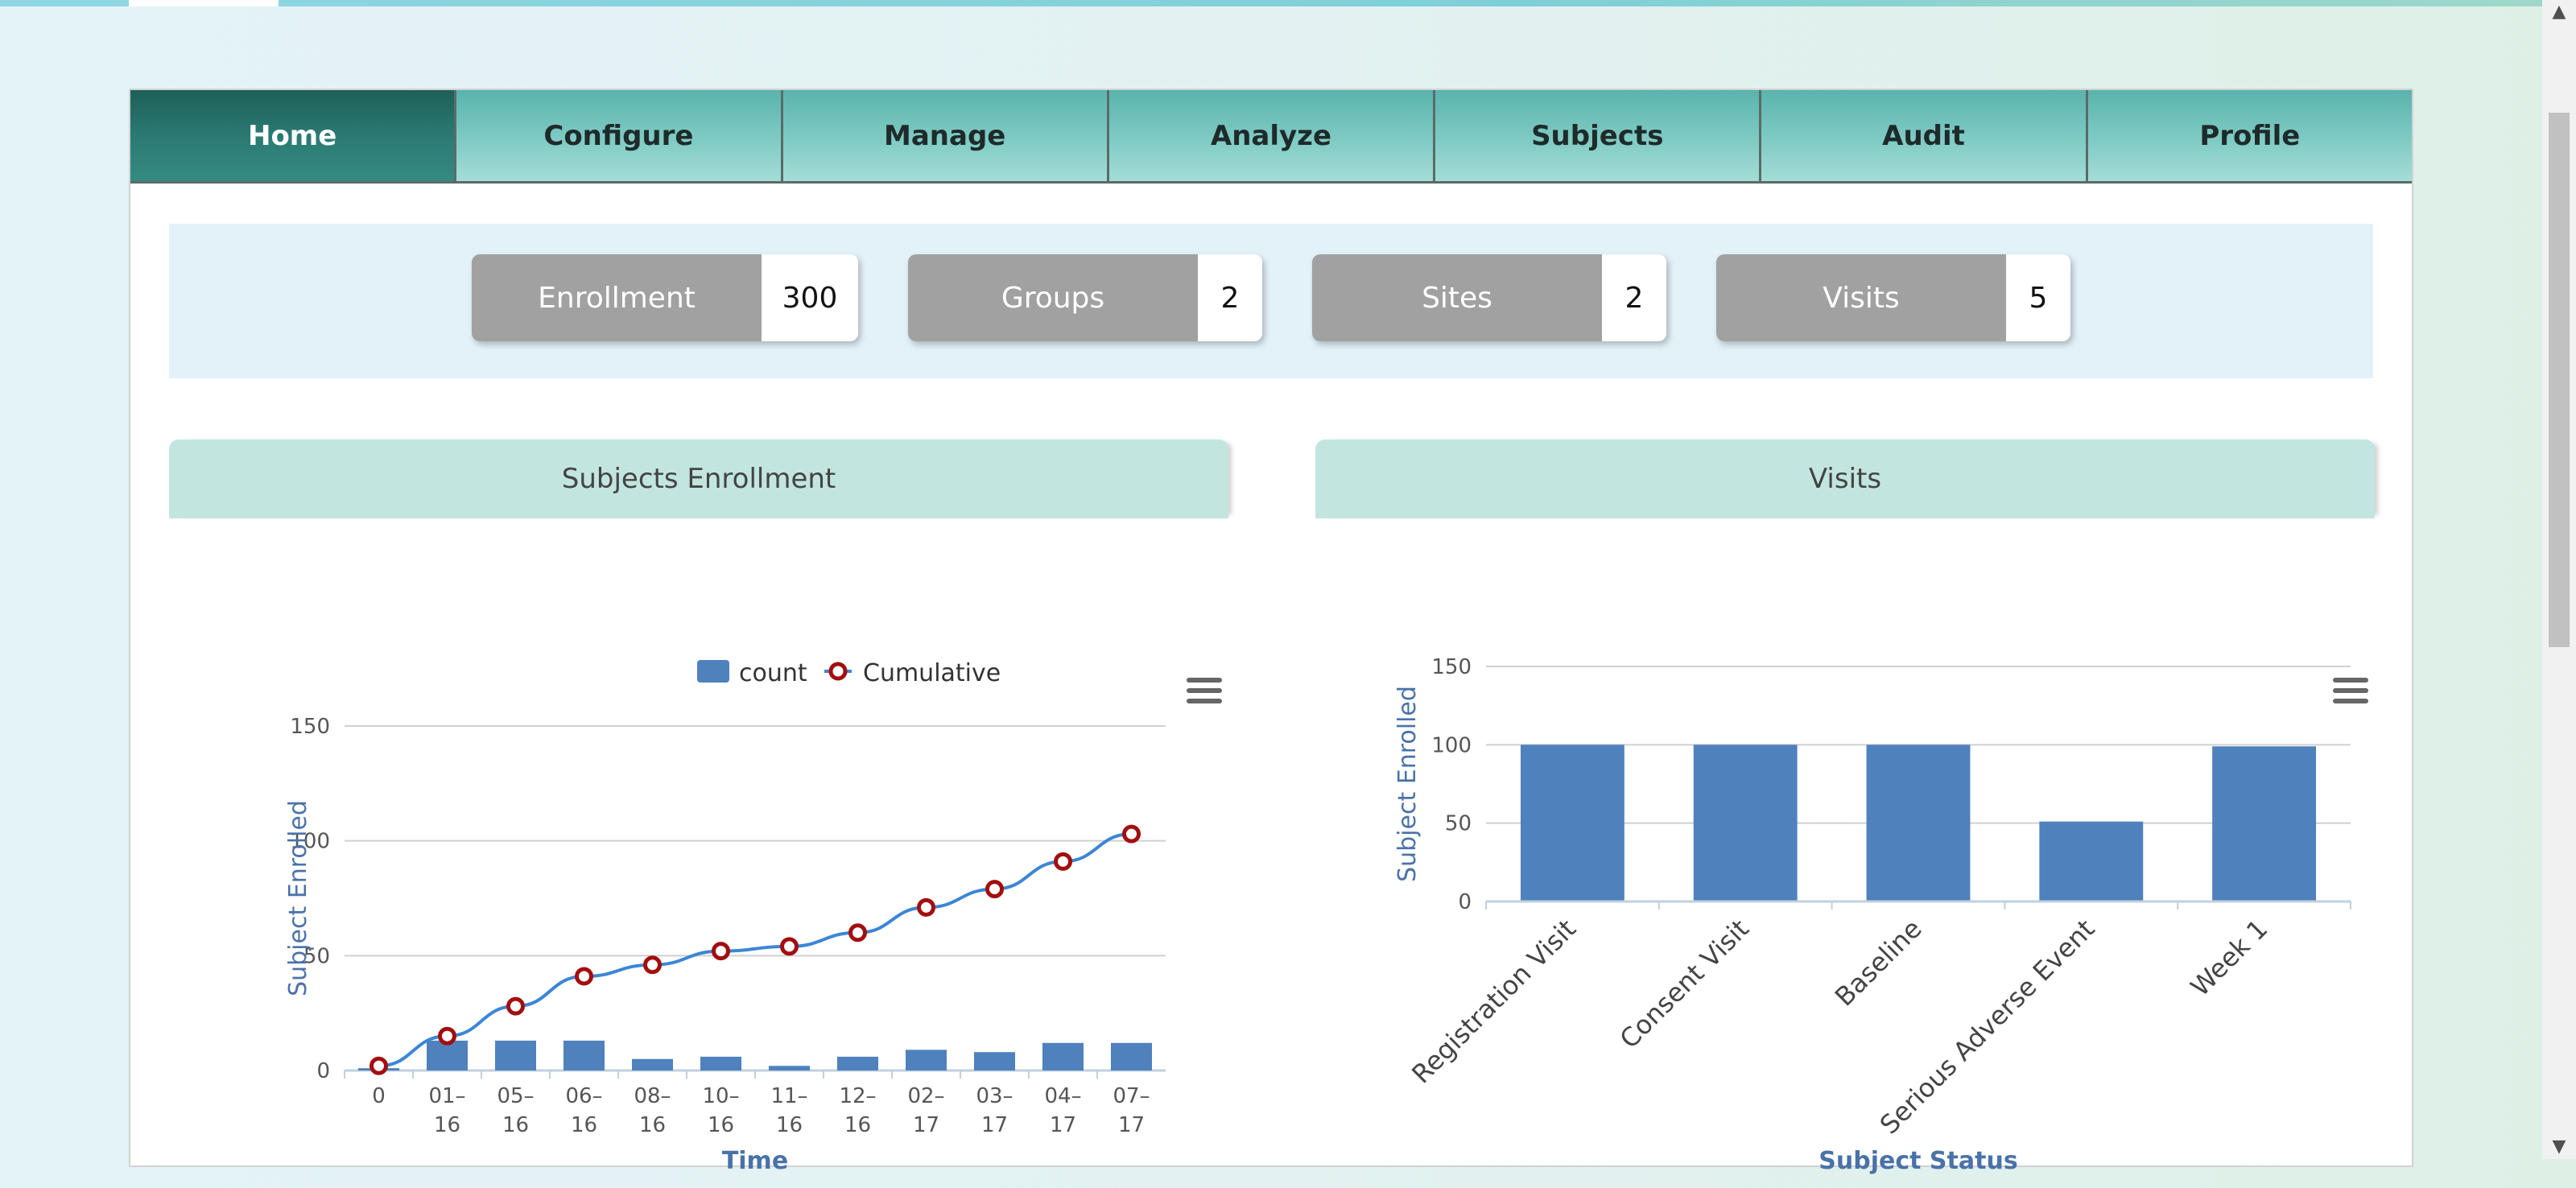 The image size is (2576, 1188). Describe the element at coordinates (755, 950) in the screenshot. I see `cumulative-line` at that location.